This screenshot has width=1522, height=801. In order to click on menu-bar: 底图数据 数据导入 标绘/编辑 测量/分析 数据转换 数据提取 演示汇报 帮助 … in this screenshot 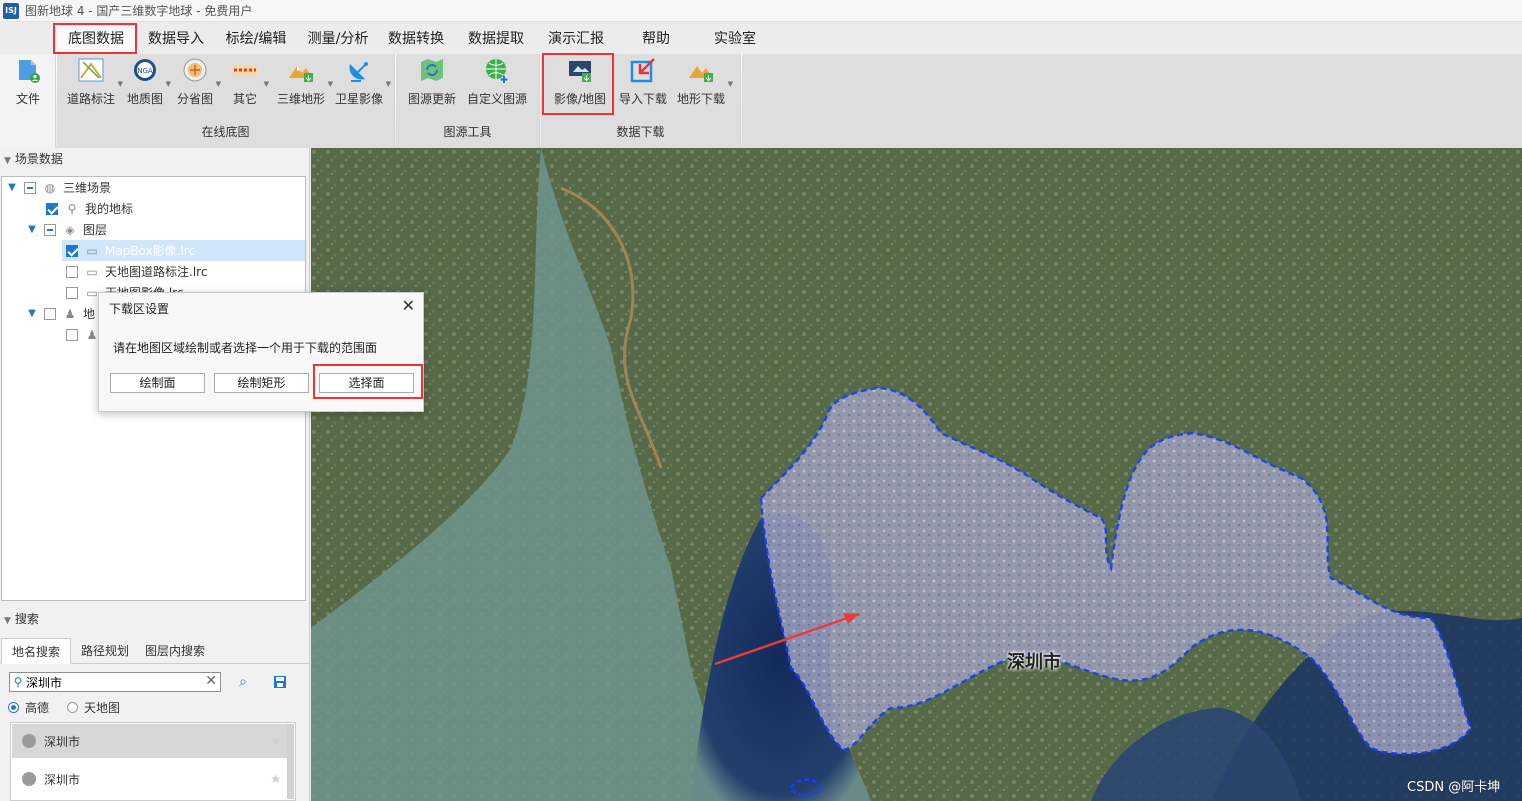, I will do `click(761, 38)`.